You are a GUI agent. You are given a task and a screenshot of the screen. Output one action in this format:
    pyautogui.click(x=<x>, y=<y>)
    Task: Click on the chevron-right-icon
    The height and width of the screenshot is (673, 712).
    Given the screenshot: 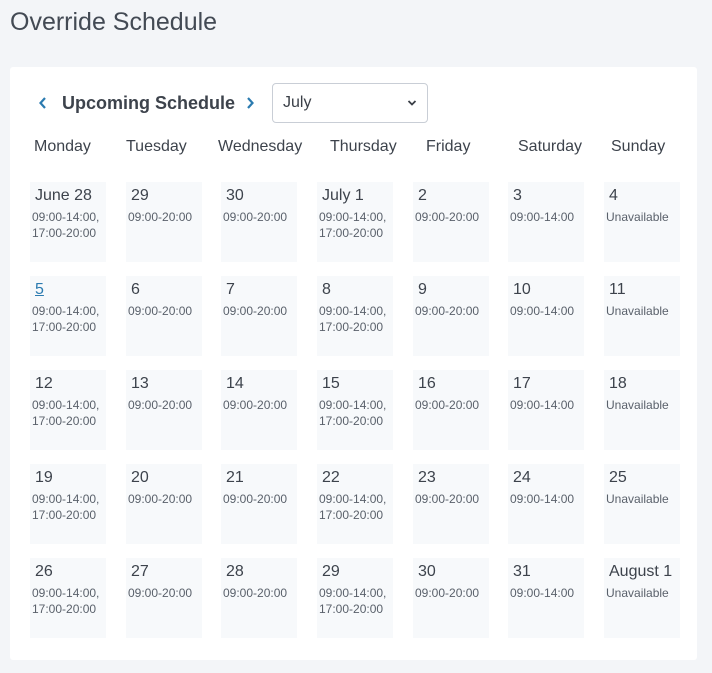 What is the action you would take?
    pyautogui.click(x=251, y=103)
    